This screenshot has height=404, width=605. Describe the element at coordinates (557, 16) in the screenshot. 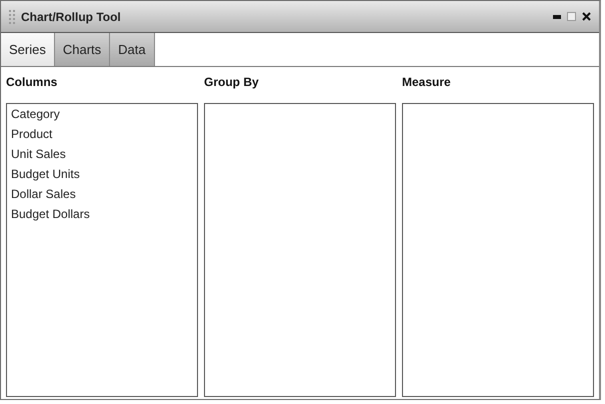

I see `minimize-icon` at that location.